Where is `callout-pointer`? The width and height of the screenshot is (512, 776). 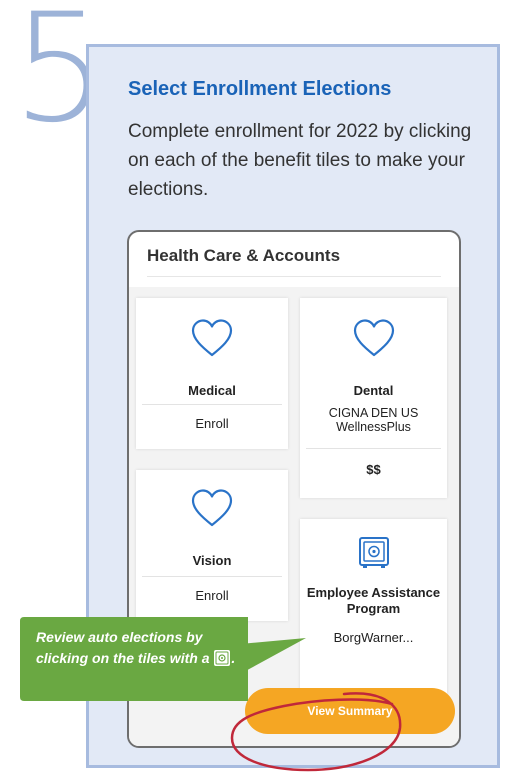 callout-pointer is located at coordinates (273, 656).